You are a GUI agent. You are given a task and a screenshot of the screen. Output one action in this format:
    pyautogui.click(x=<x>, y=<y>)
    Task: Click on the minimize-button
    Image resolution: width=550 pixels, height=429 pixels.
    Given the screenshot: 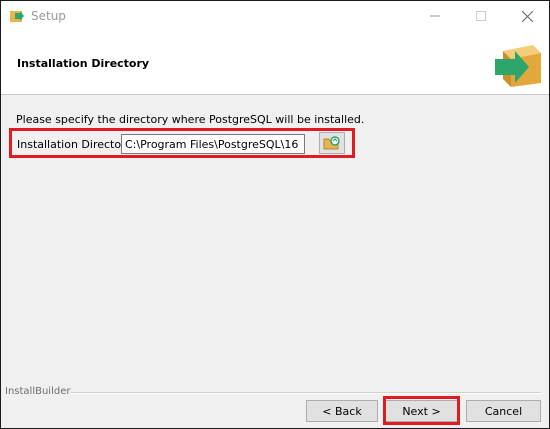 What is the action you would take?
    pyautogui.click(x=435, y=16)
    